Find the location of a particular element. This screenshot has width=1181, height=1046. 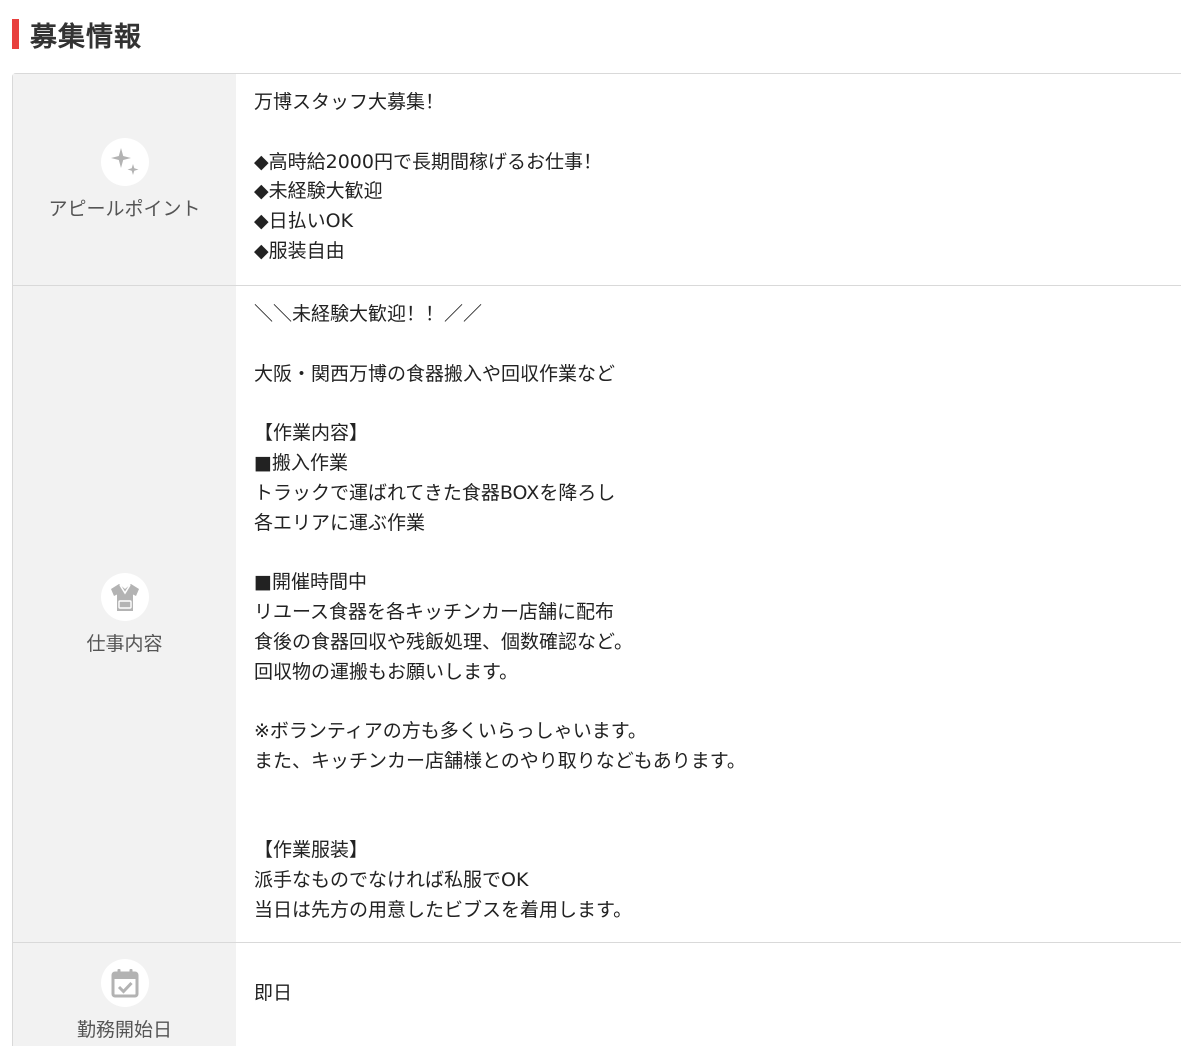

shirt-icon is located at coordinates (124, 596).